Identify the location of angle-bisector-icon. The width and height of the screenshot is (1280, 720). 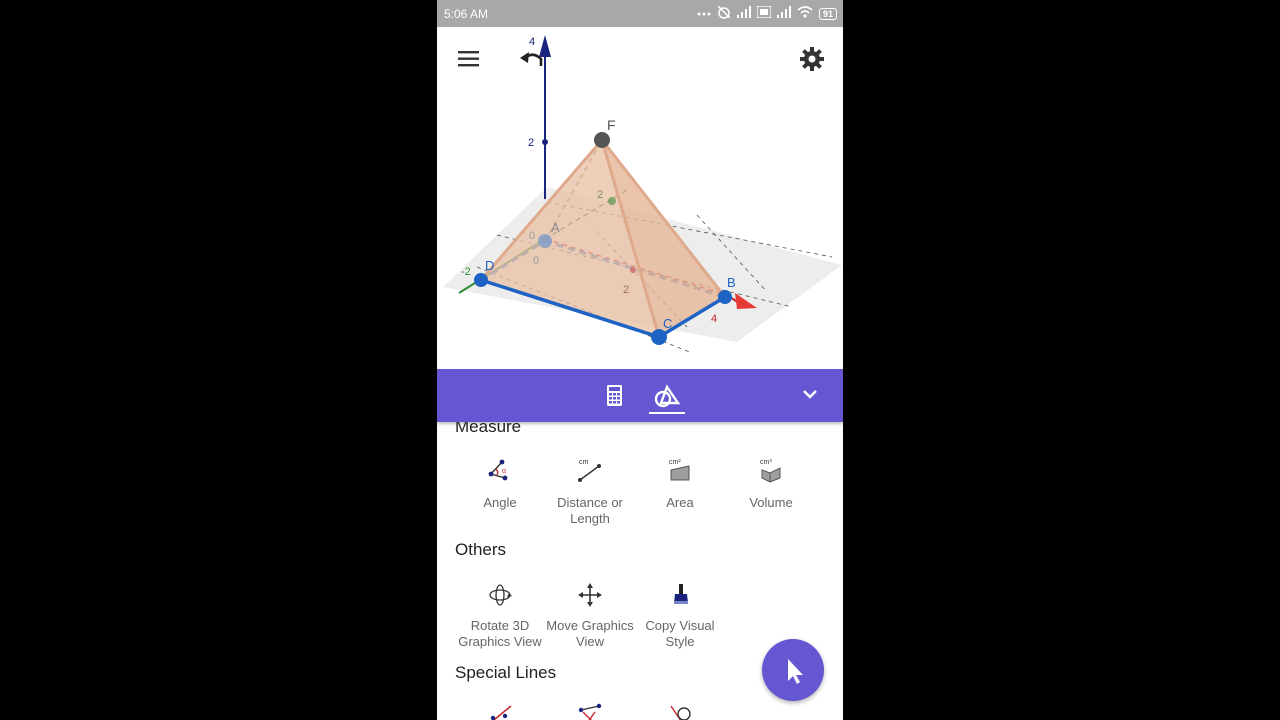
(590, 711).